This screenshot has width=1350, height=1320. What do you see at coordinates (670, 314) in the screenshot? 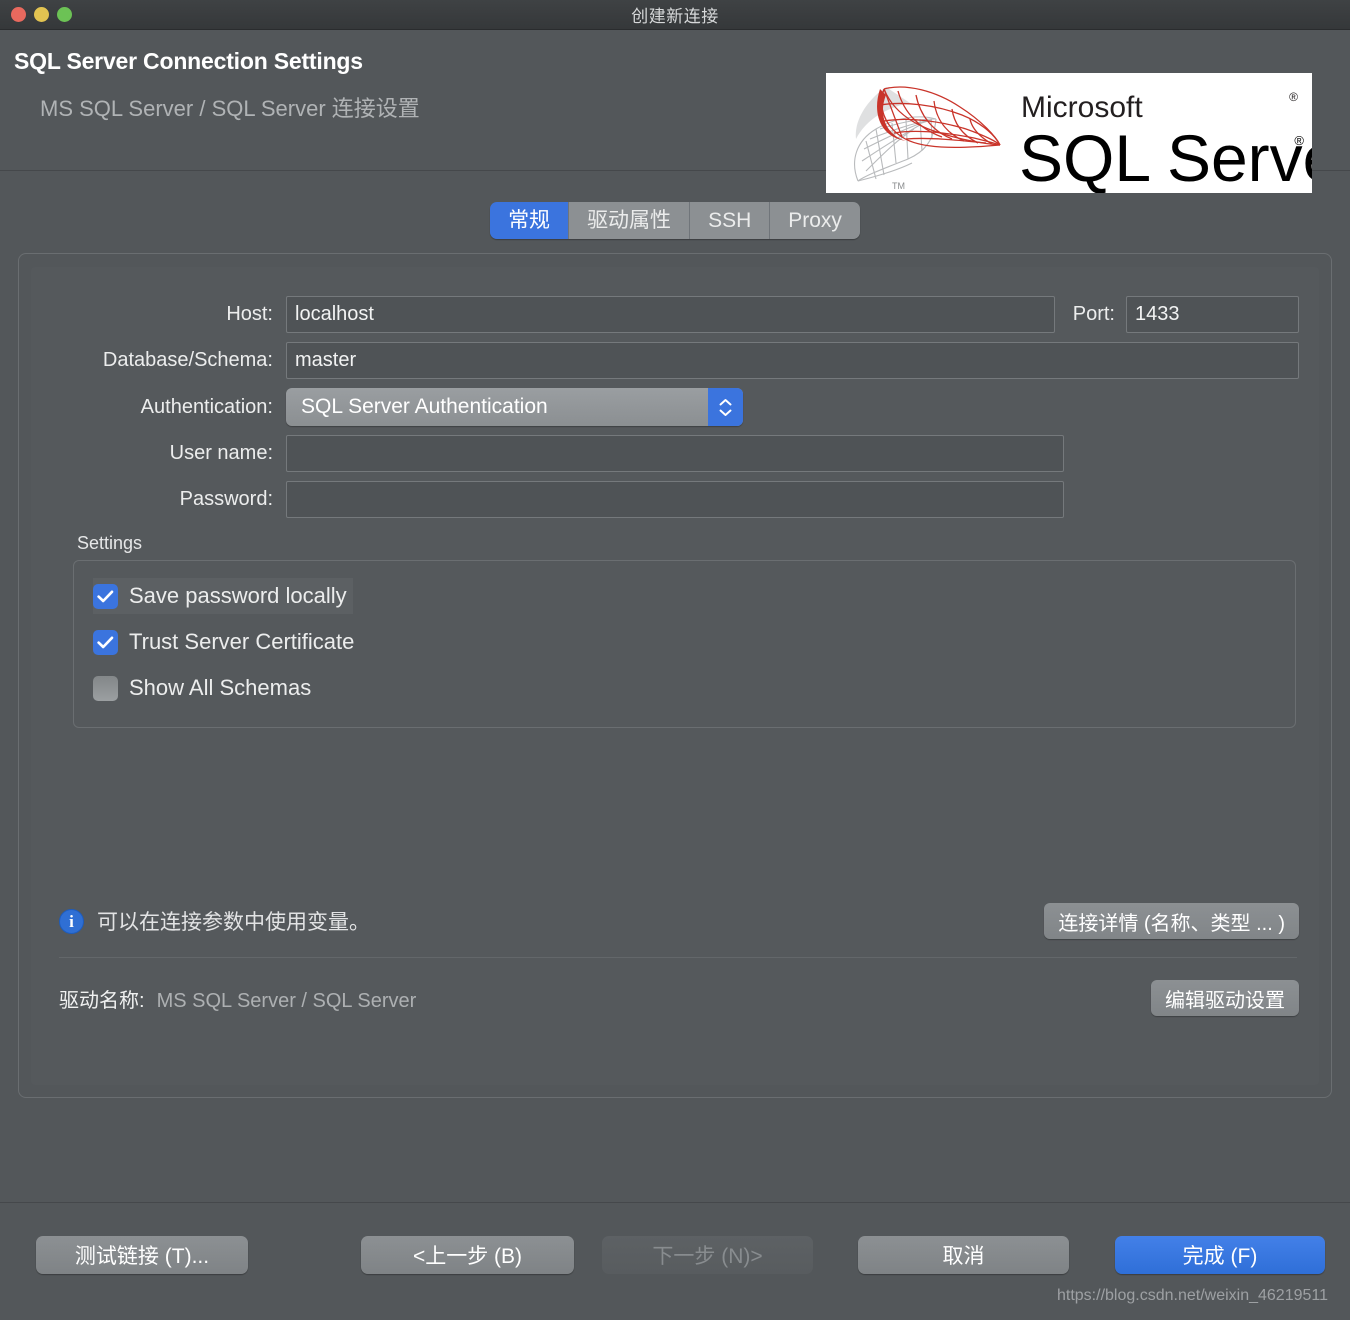
I see `host-input` at bounding box center [670, 314].